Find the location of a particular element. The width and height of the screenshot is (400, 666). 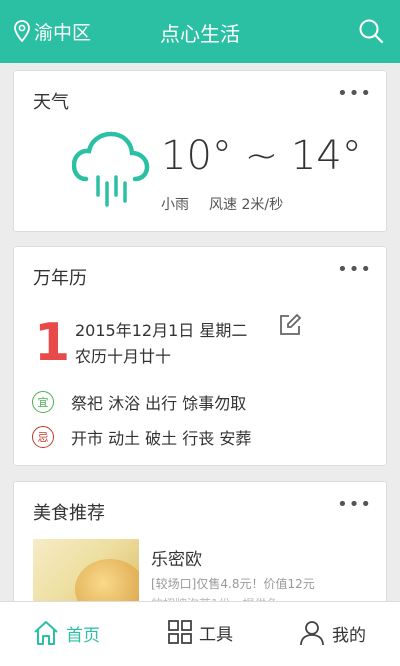

tab-me: 我的 is located at coordinates (332, 633).